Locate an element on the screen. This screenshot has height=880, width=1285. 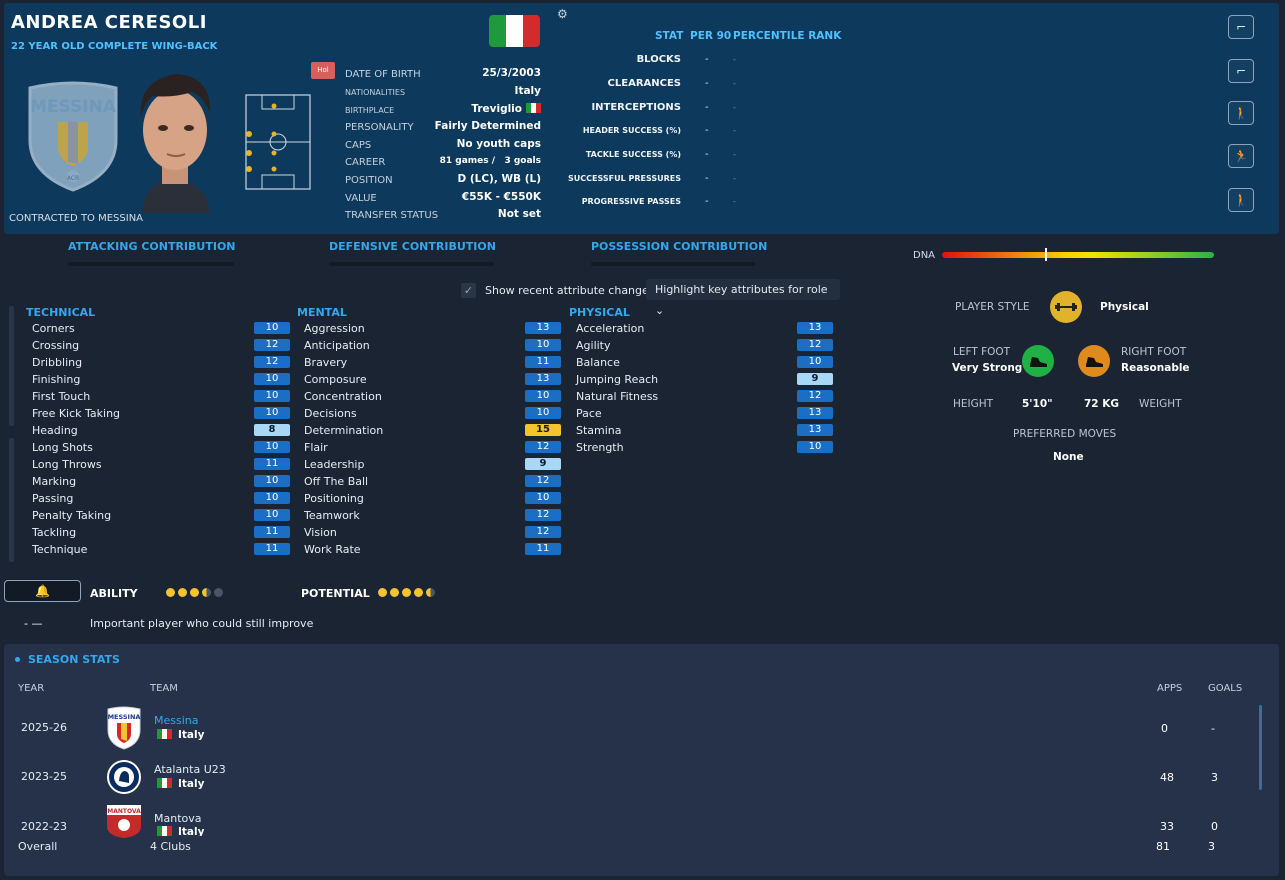
svg-text: MESSINA is located at coordinates (73, 107).